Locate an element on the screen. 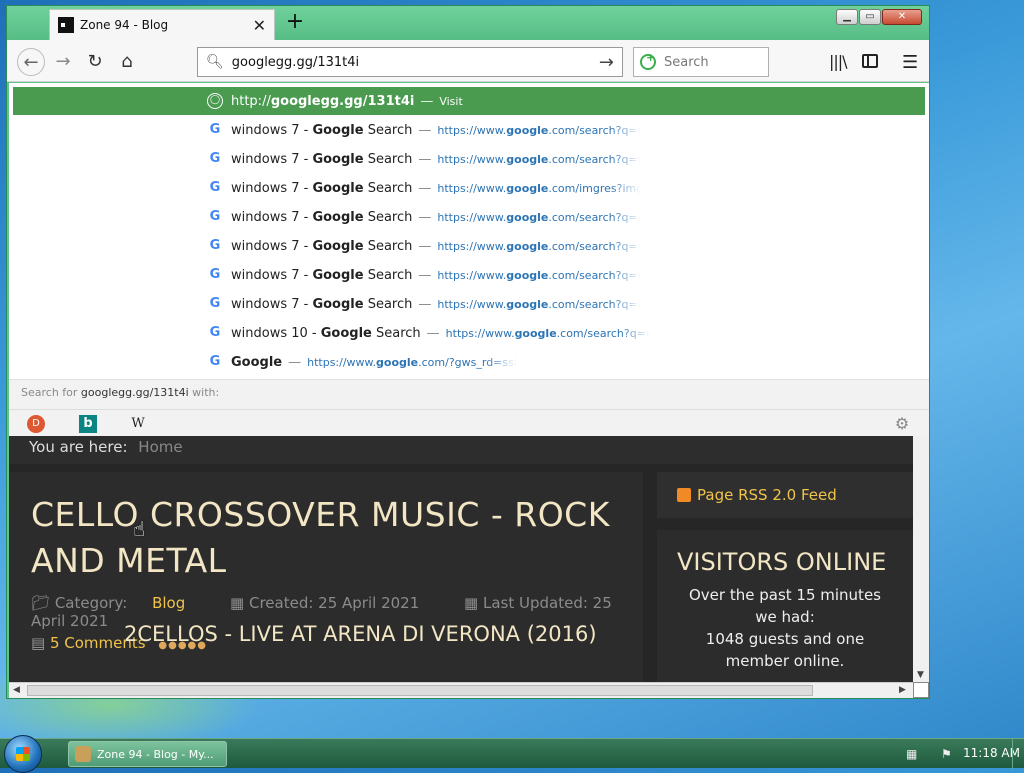 This screenshot has height=773, width=1024. address-bar: 🔍︎ googlegg.gg/131t4i → is located at coordinates (410, 62).